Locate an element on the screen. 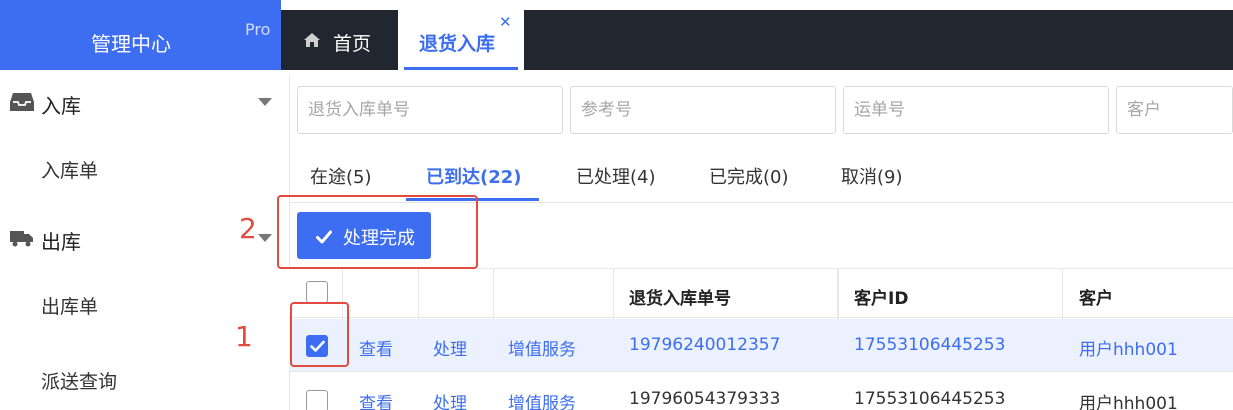  brand-header: 管理中心 Pro is located at coordinates (140, 35).